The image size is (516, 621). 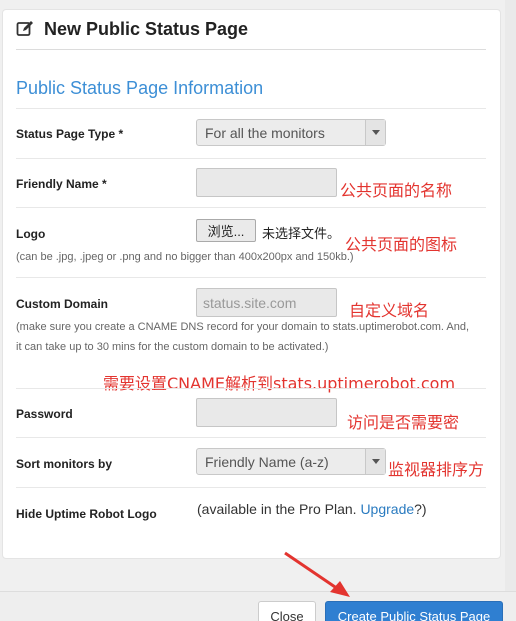 I want to click on sort-value: Friendly Name (a-z), so click(x=267, y=462).